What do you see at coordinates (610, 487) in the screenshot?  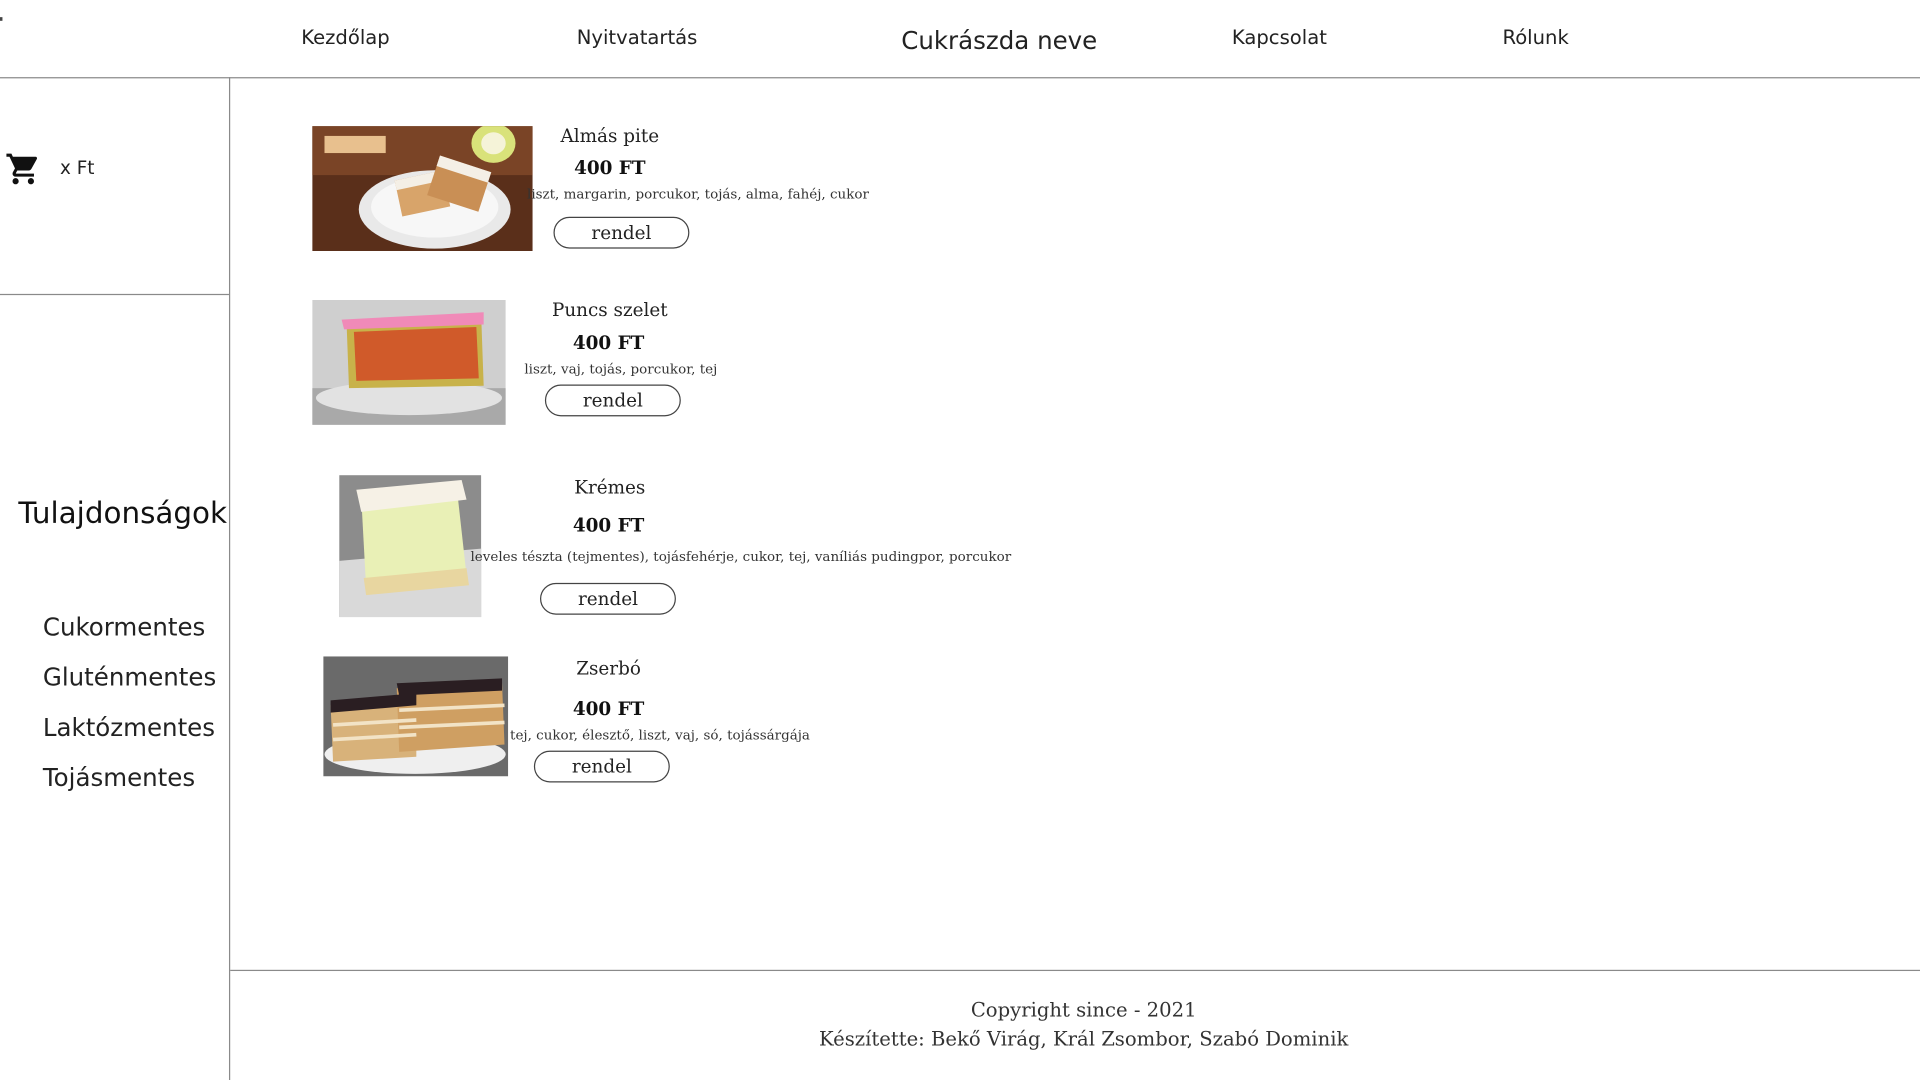 I see `product-name: Krémes` at bounding box center [610, 487].